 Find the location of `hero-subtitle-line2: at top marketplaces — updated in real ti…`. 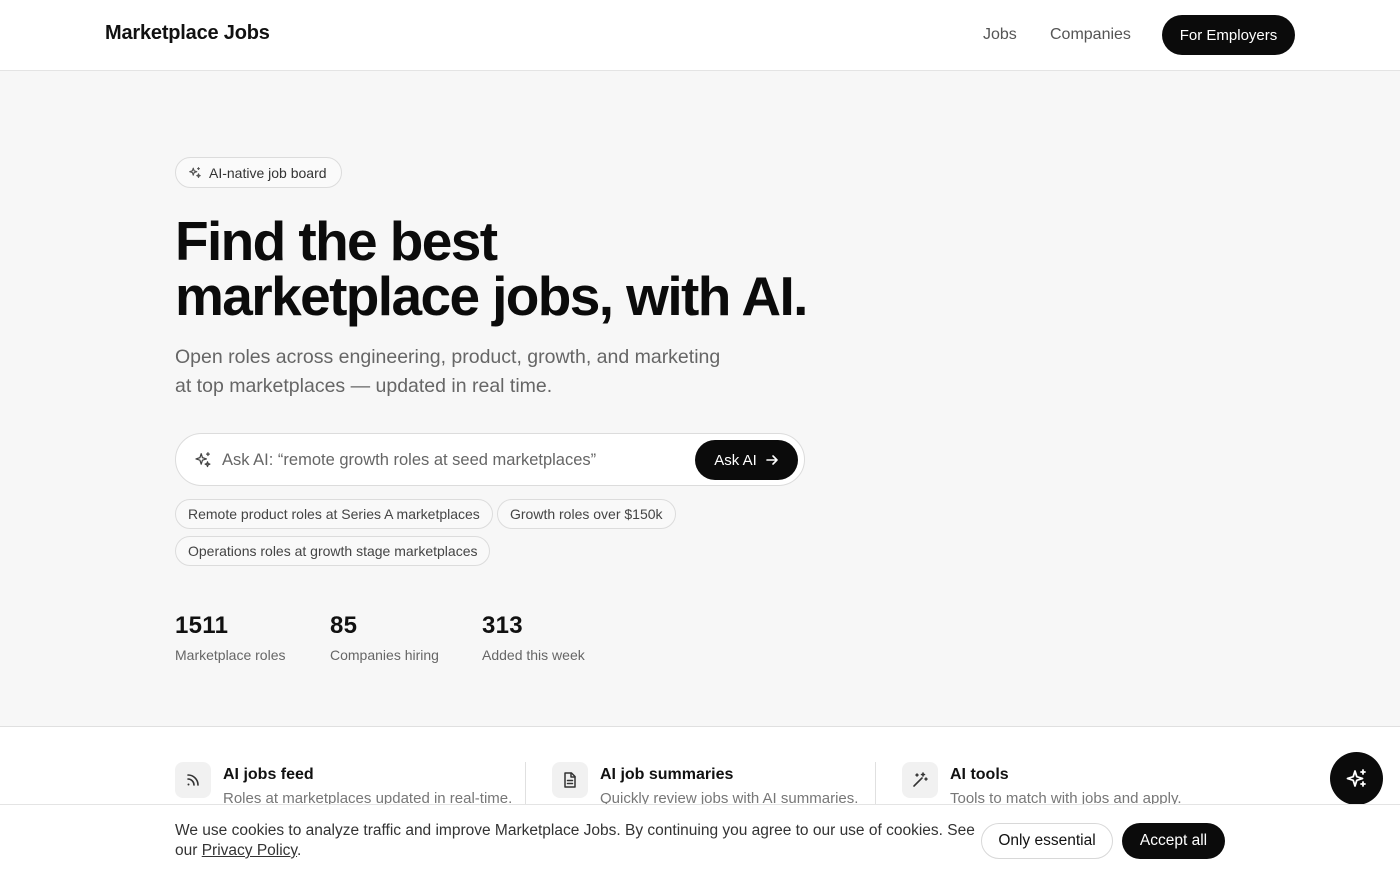

hero-subtitle-line2: at top marketplaces — updated in real ti… is located at coordinates (364, 386).